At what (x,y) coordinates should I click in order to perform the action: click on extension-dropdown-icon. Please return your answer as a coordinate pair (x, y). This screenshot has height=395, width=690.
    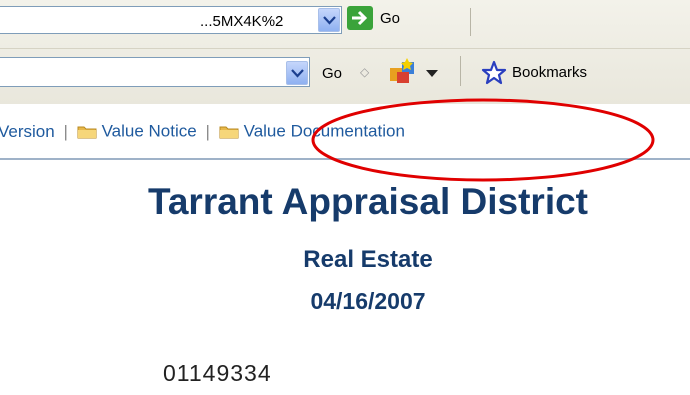
    Looking at the image, I should click on (432, 74).